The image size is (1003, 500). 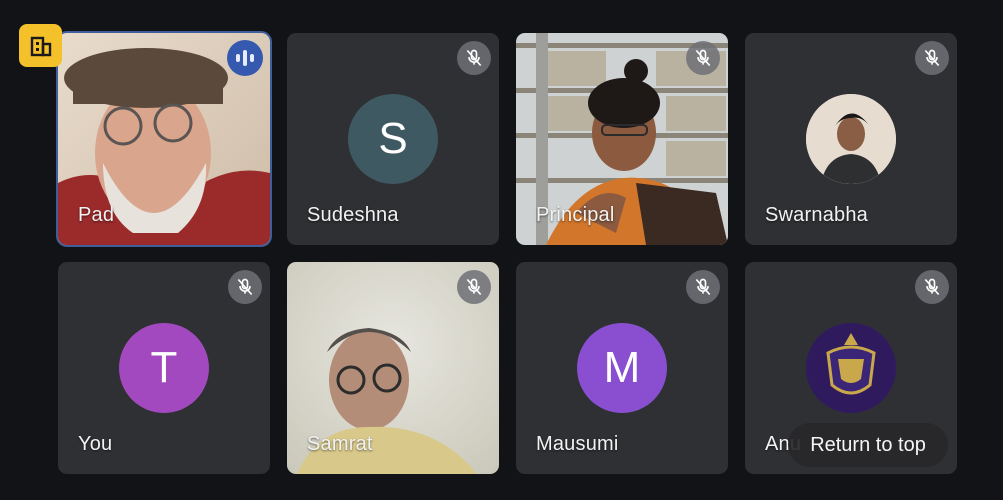 I want to click on participant-name: Mausumi, so click(x=577, y=444).